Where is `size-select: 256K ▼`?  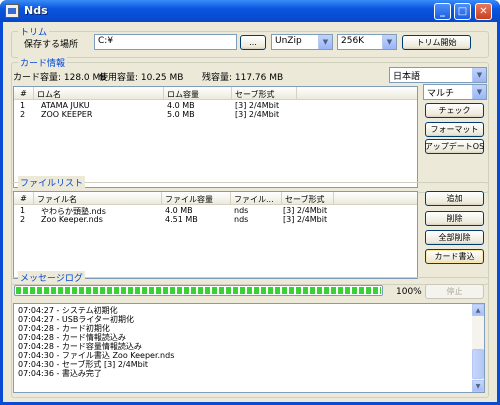 size-select: 256K ▼ is located at coordinates (367, 42).